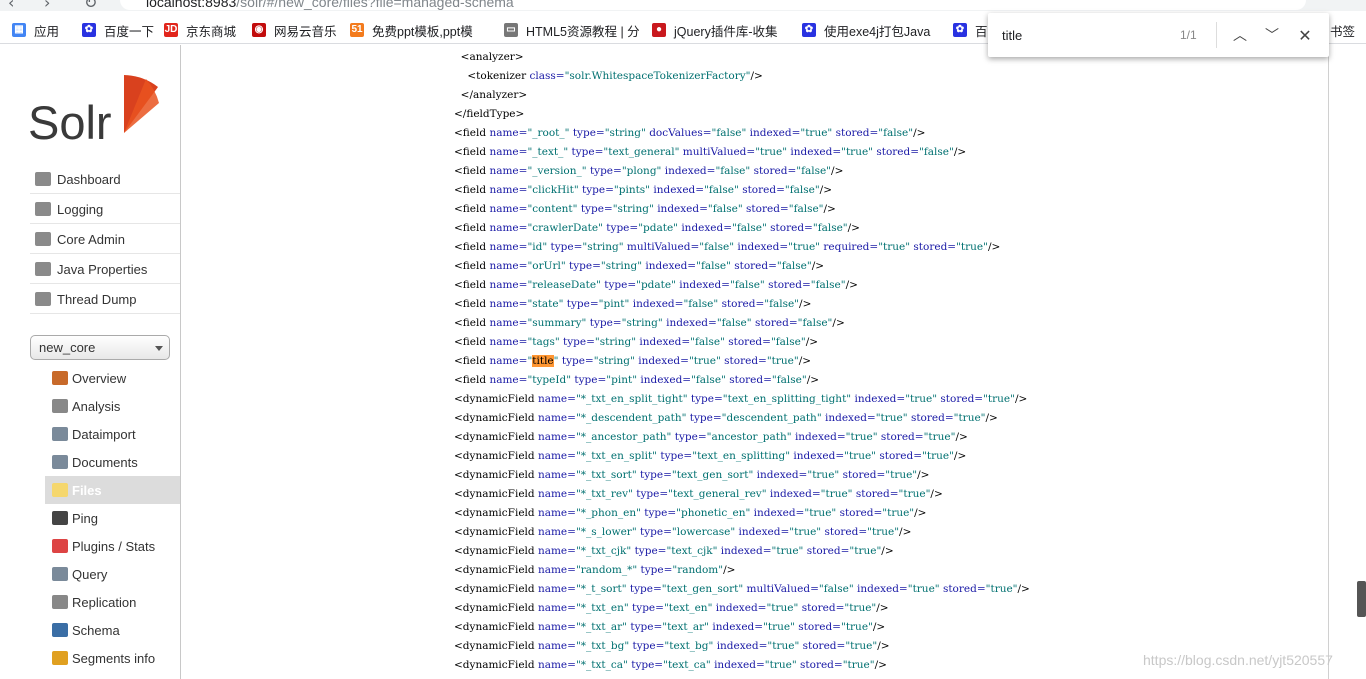  I want to click on core-menu-files: Files, so click(112, 490).